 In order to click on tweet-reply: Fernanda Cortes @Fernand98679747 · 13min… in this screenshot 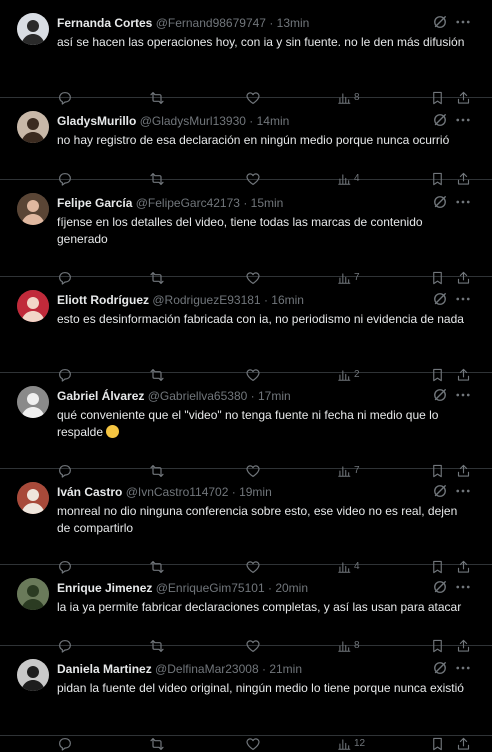, I will do `click(246, 52)`.